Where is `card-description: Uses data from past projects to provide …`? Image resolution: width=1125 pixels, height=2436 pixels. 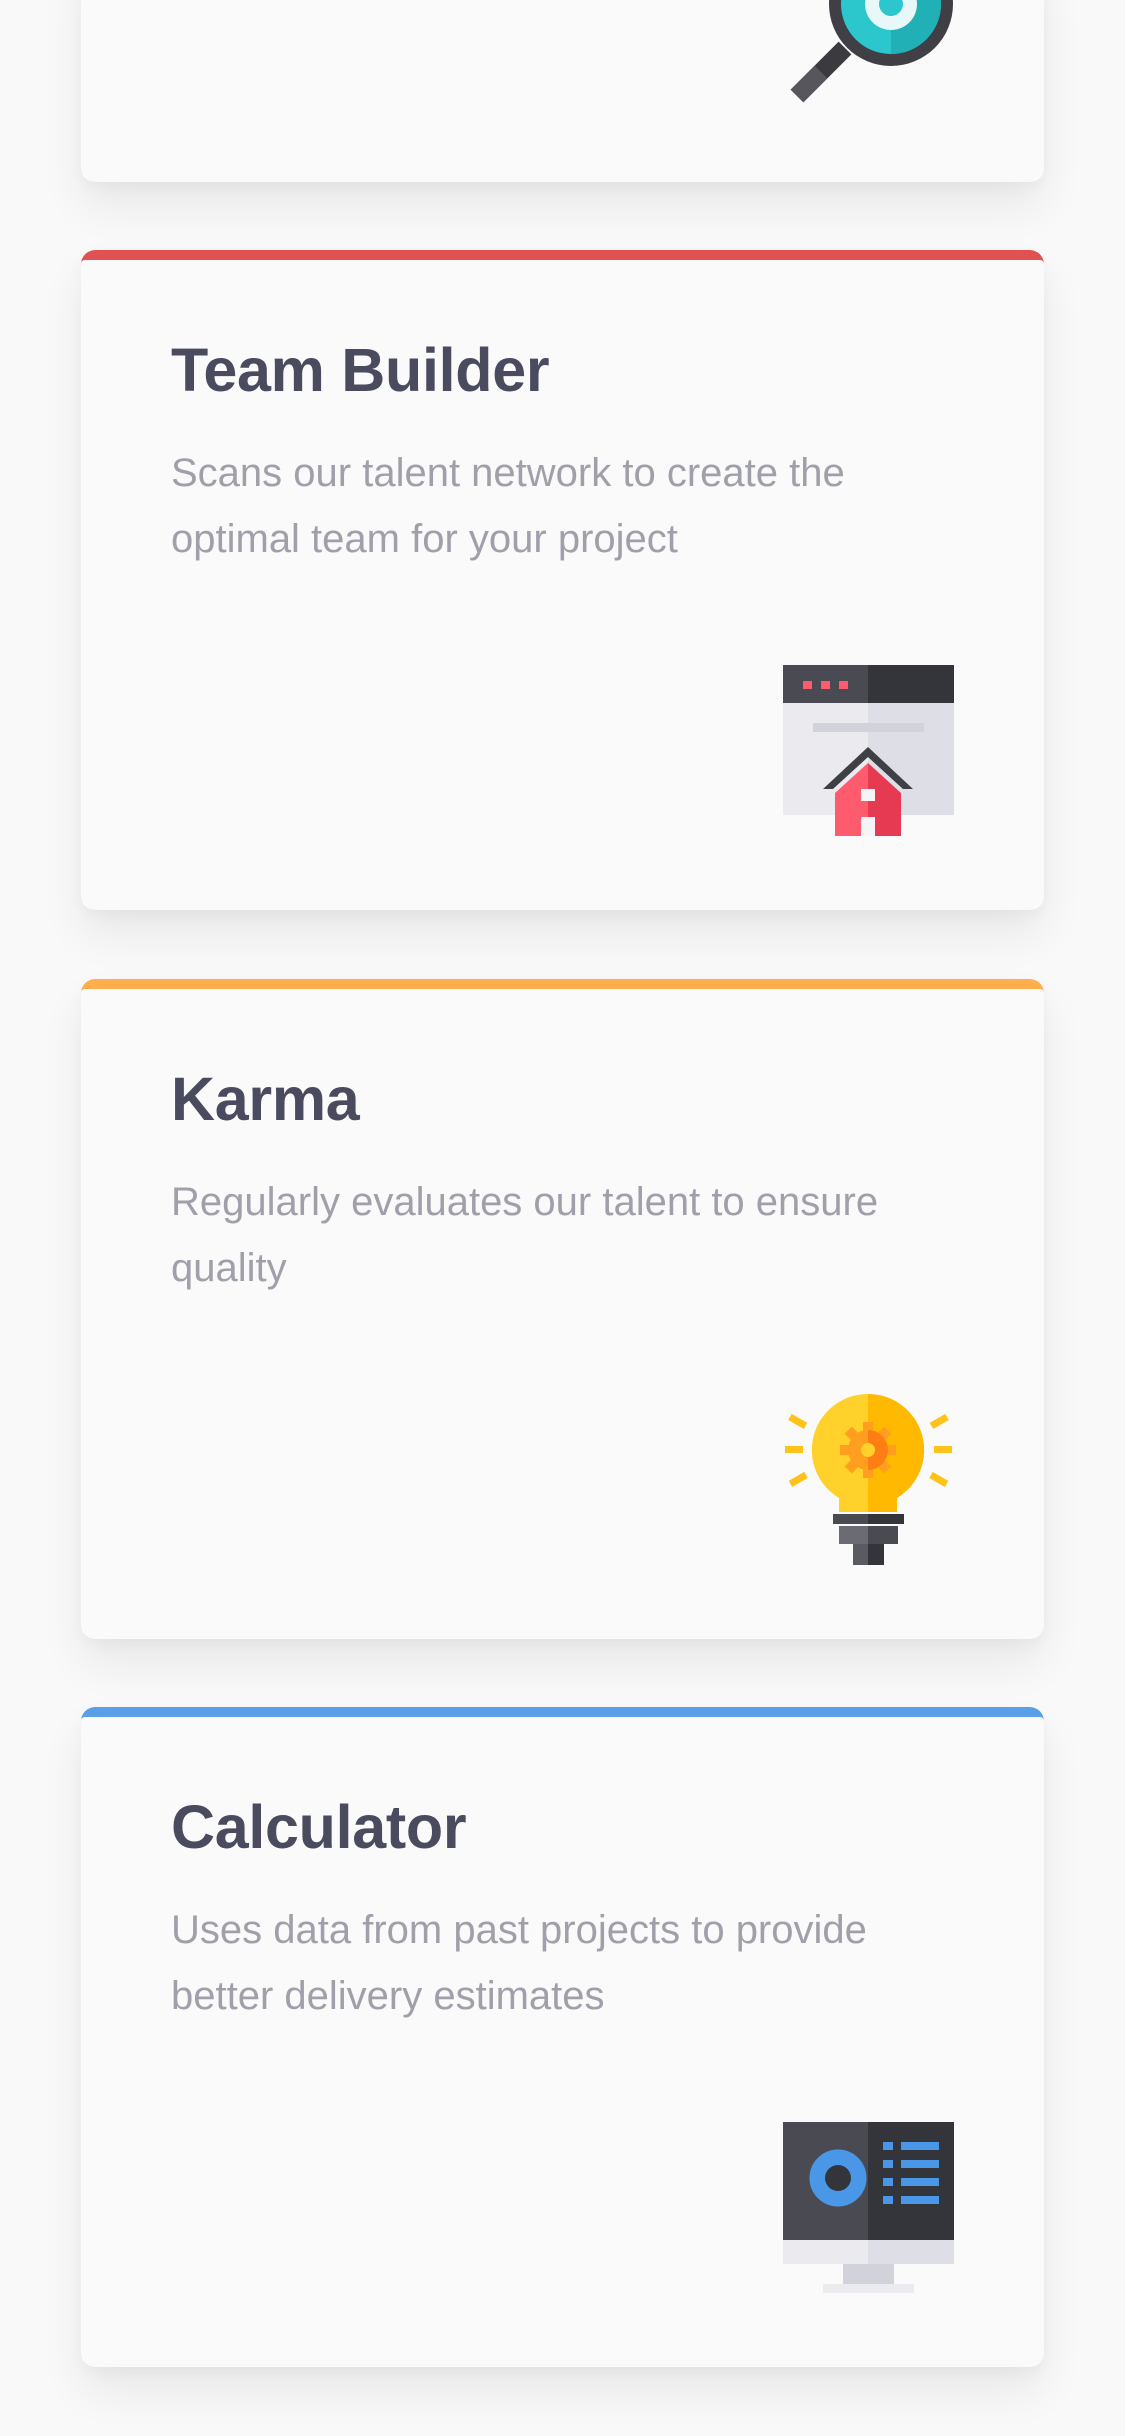 card-description: Uses data from past projects to provide … is located at coordinates (519, 1963).